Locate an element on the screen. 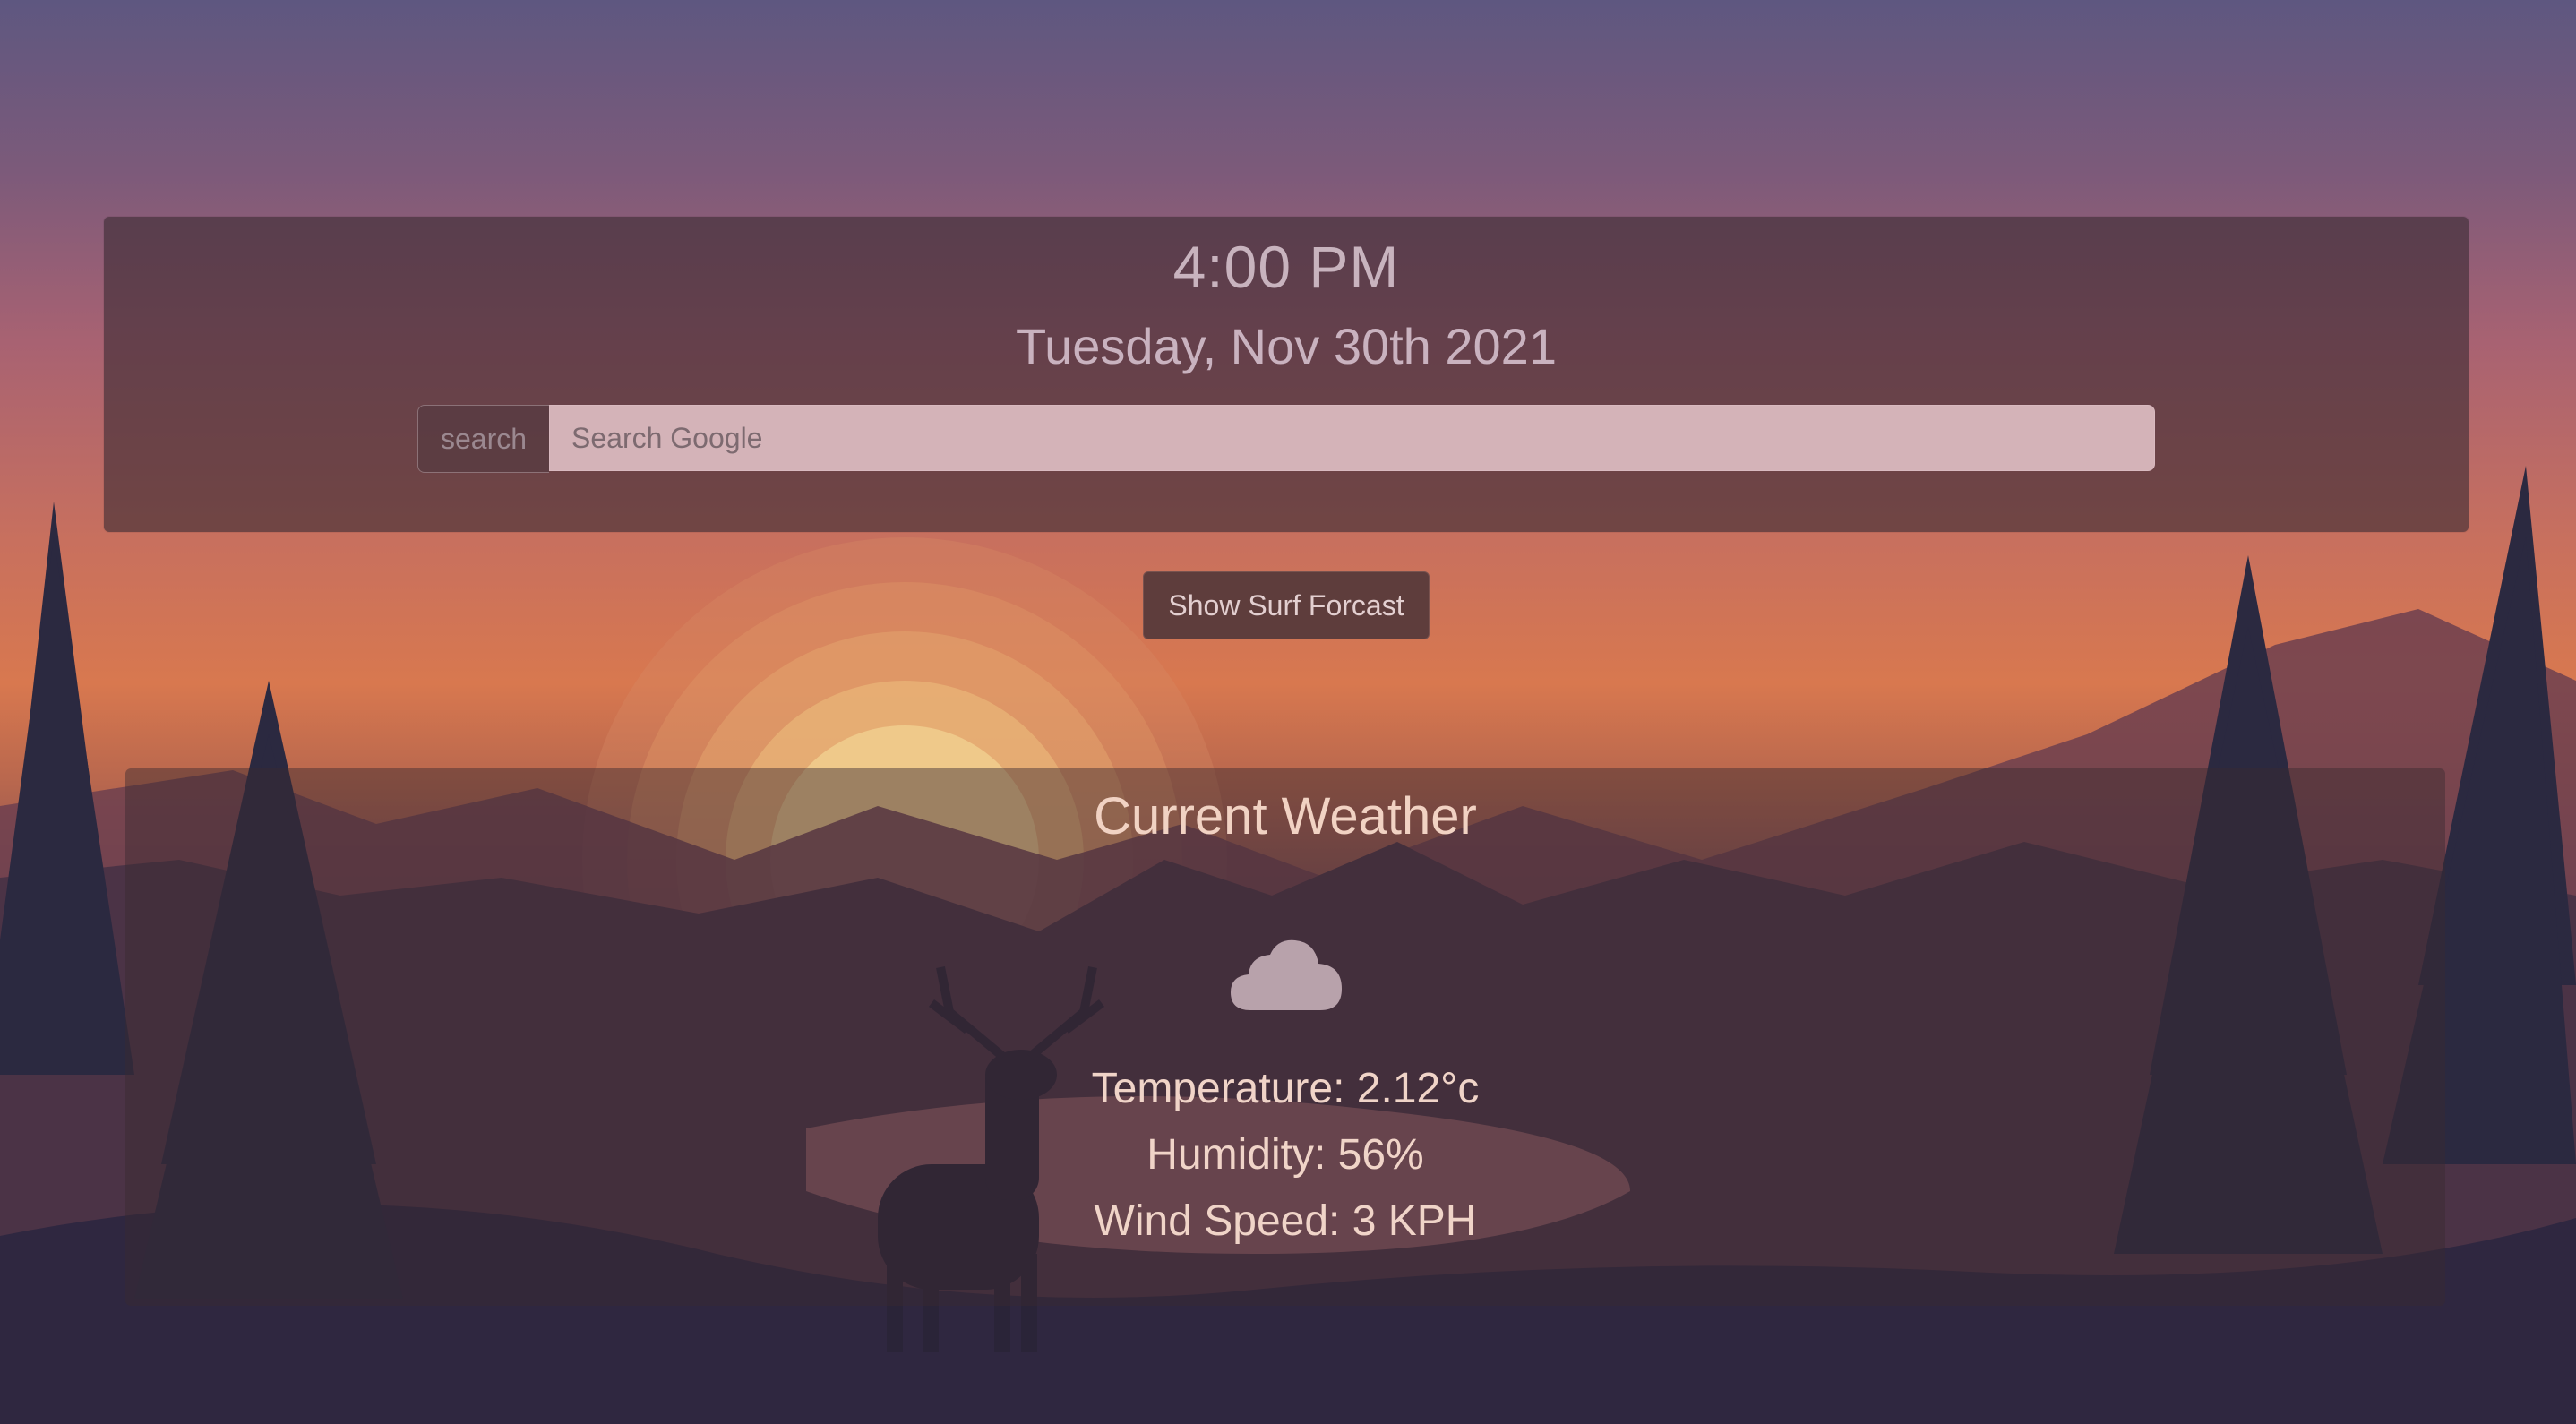  clock-date: Tuesday, Nov 30th 2021 is located at coordinates (1286, 346).